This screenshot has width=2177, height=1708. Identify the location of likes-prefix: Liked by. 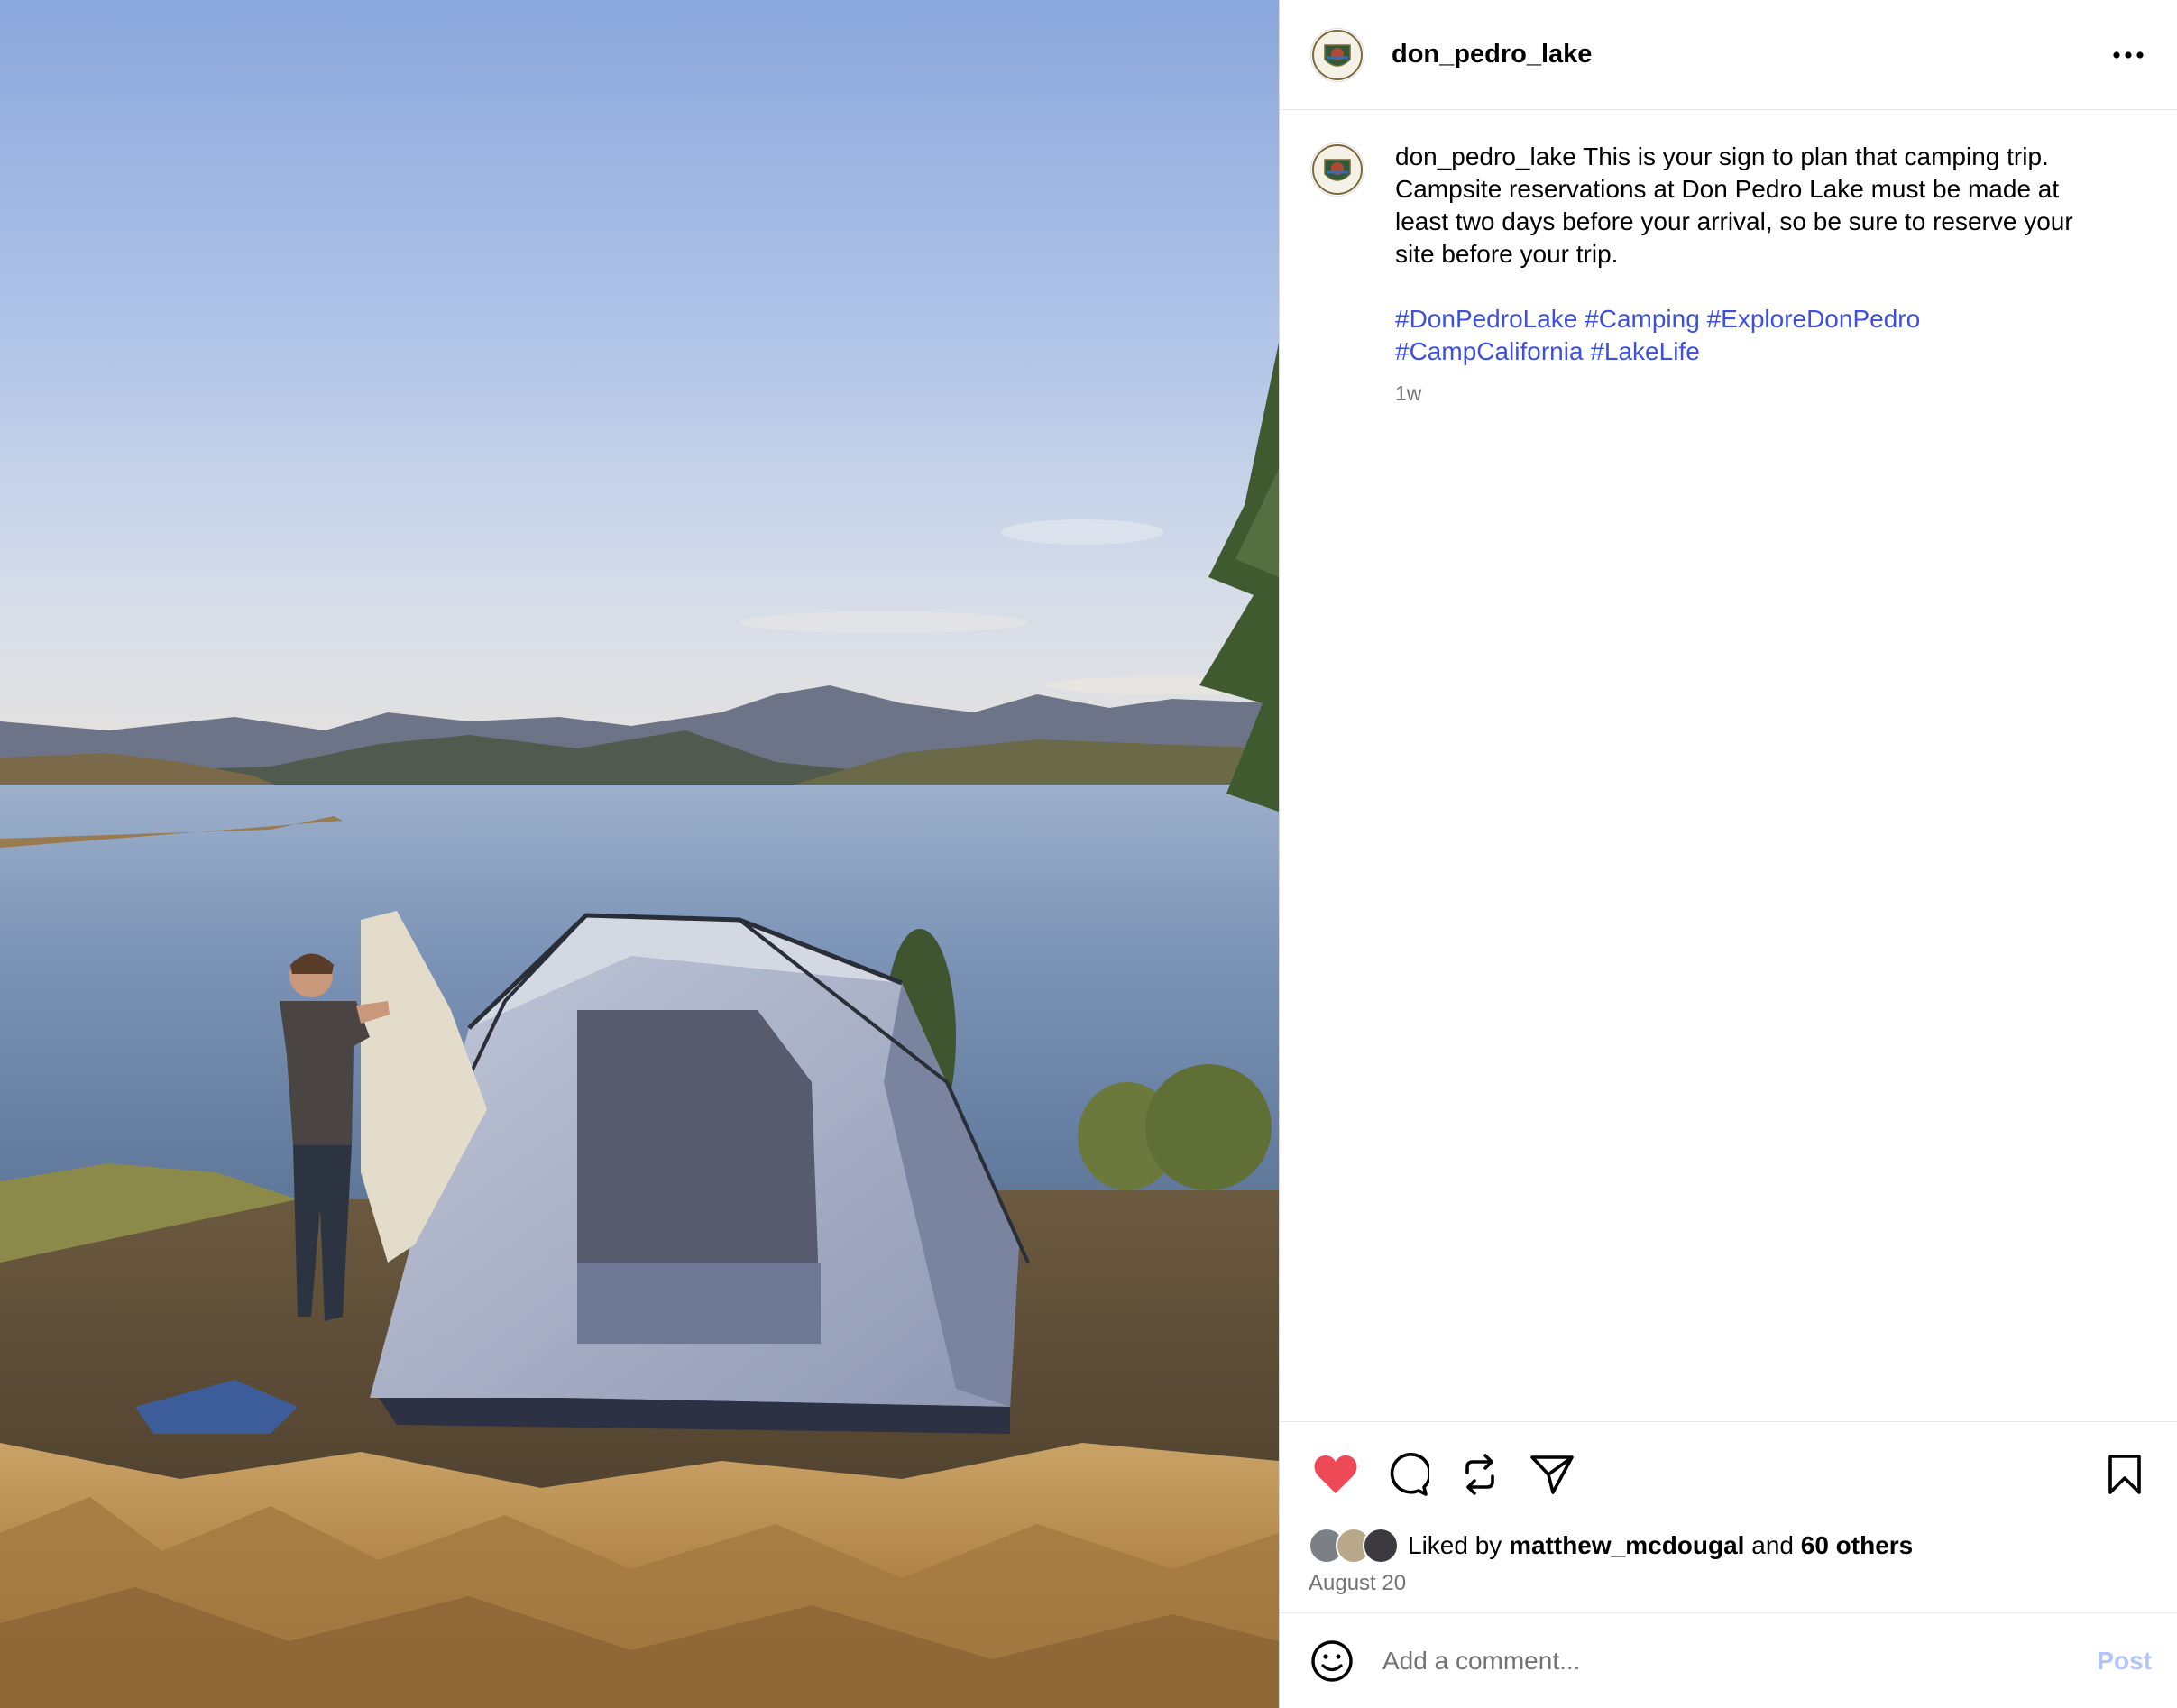
(1455, 1545).